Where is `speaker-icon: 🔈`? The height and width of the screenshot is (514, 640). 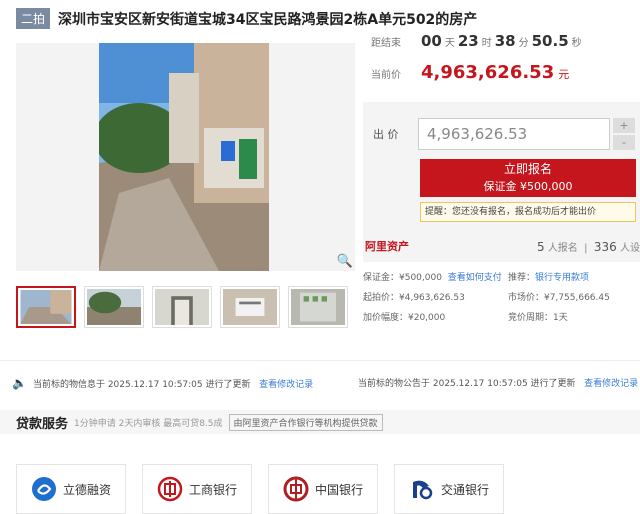 speaker-icon: 🔈 is located at coordinates (19, 383).